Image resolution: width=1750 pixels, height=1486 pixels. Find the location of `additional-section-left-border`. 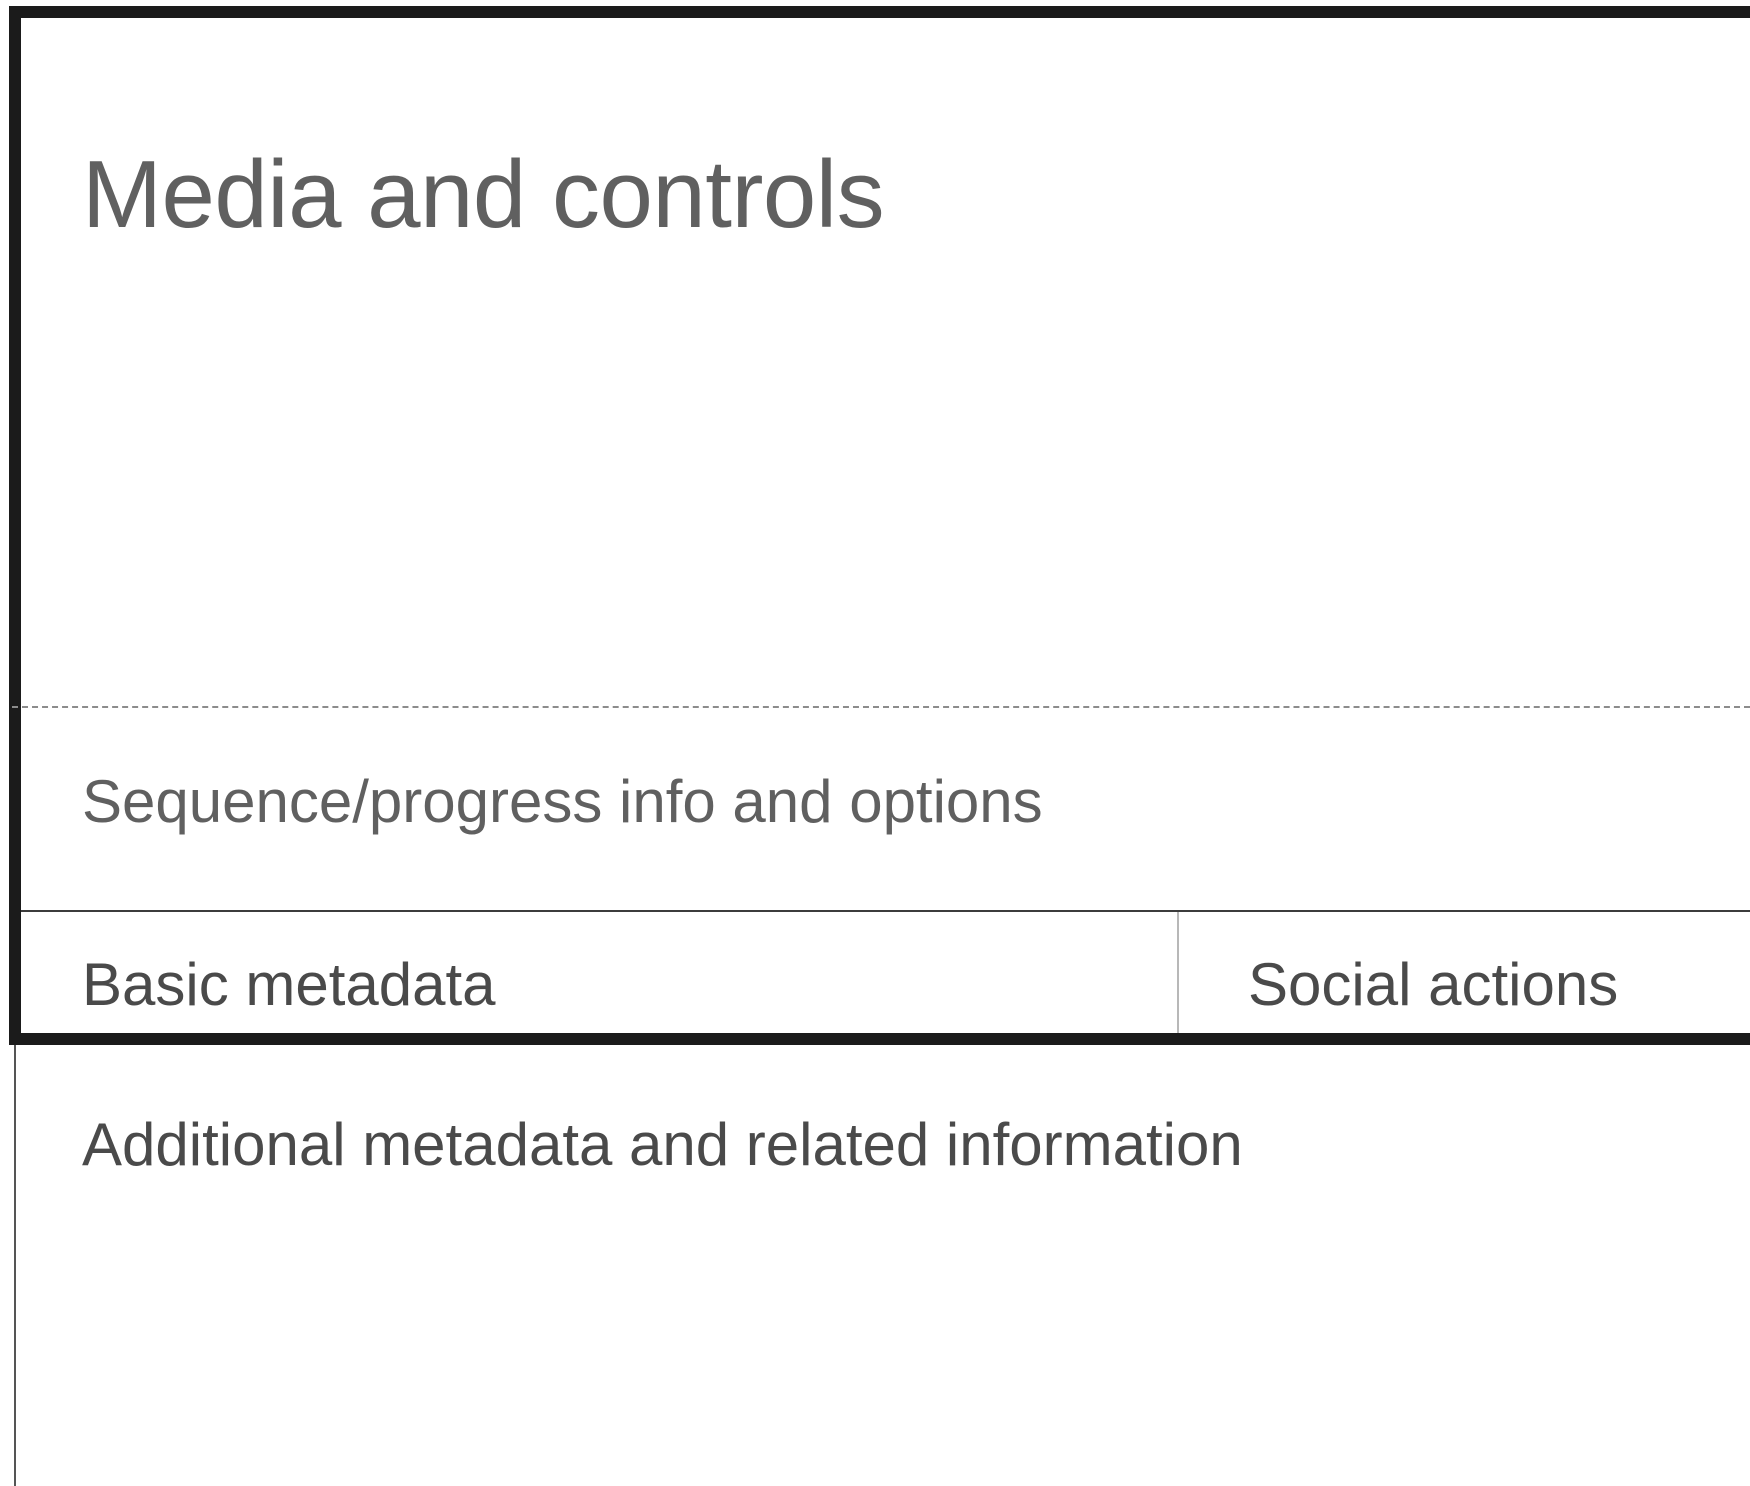

additional-section-left-border is located at coordinates (15, 1263).